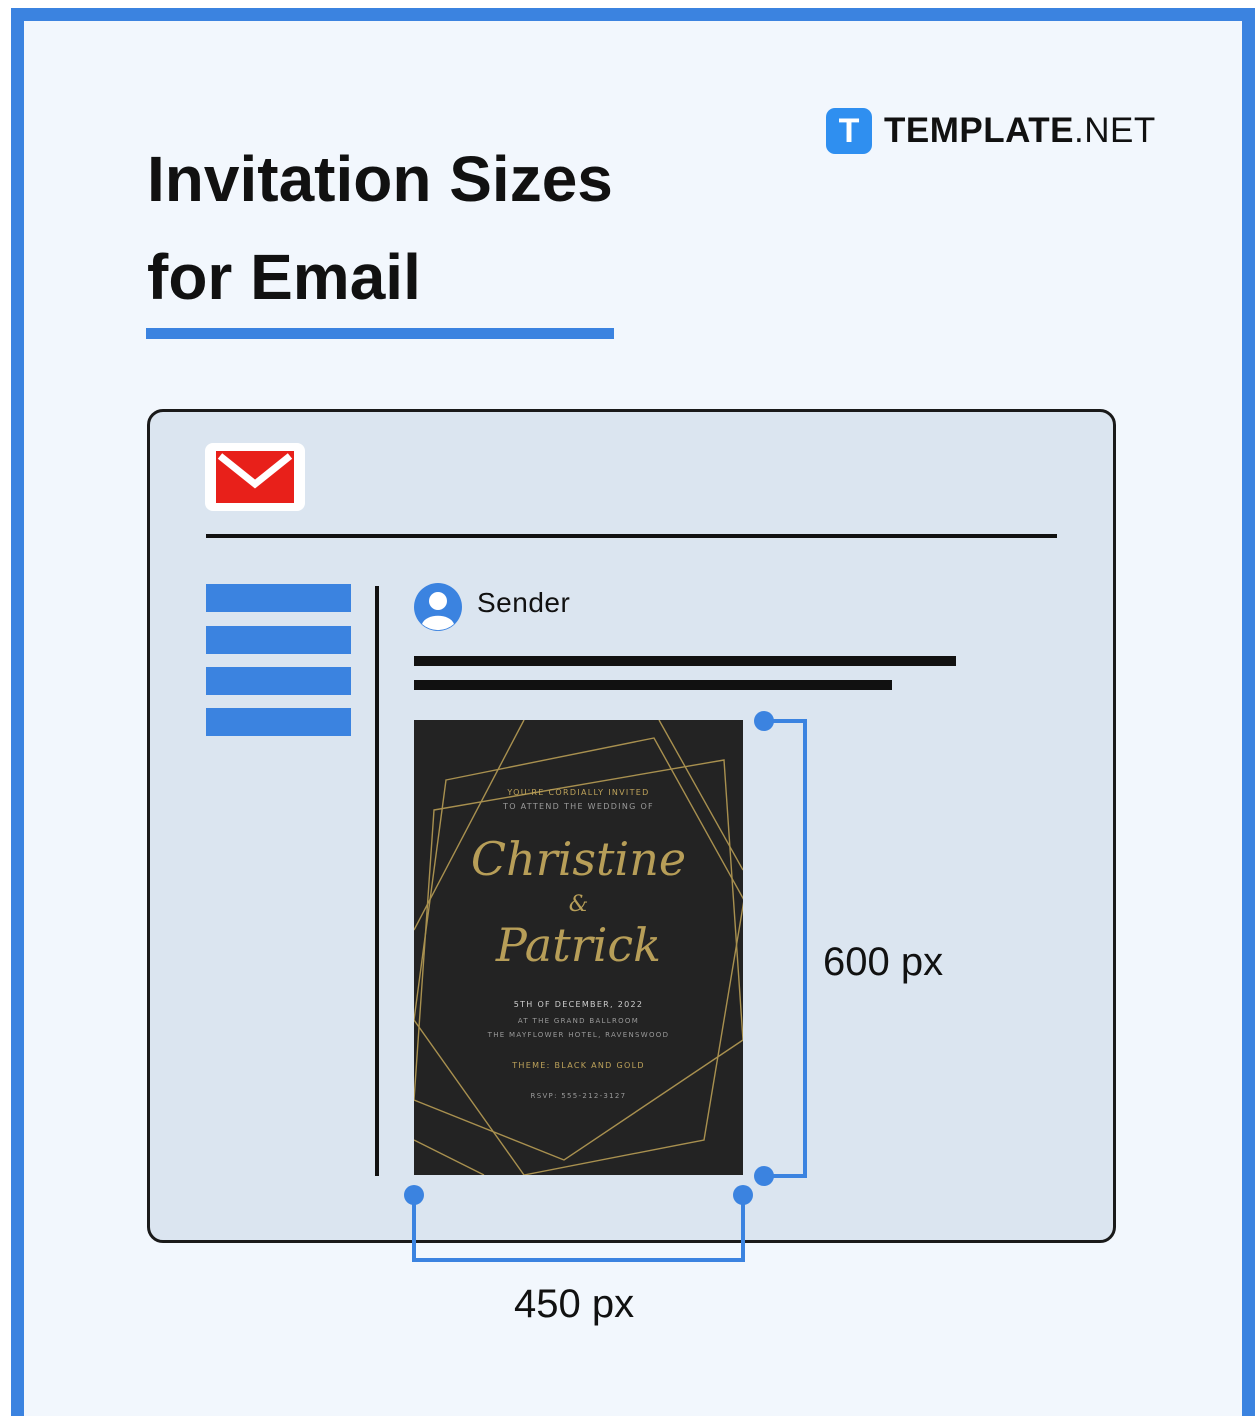  What do you see at coordinates (883, 962) in the screenshot?
I see `height-label: 600 px` at bounding box center [883, 962].